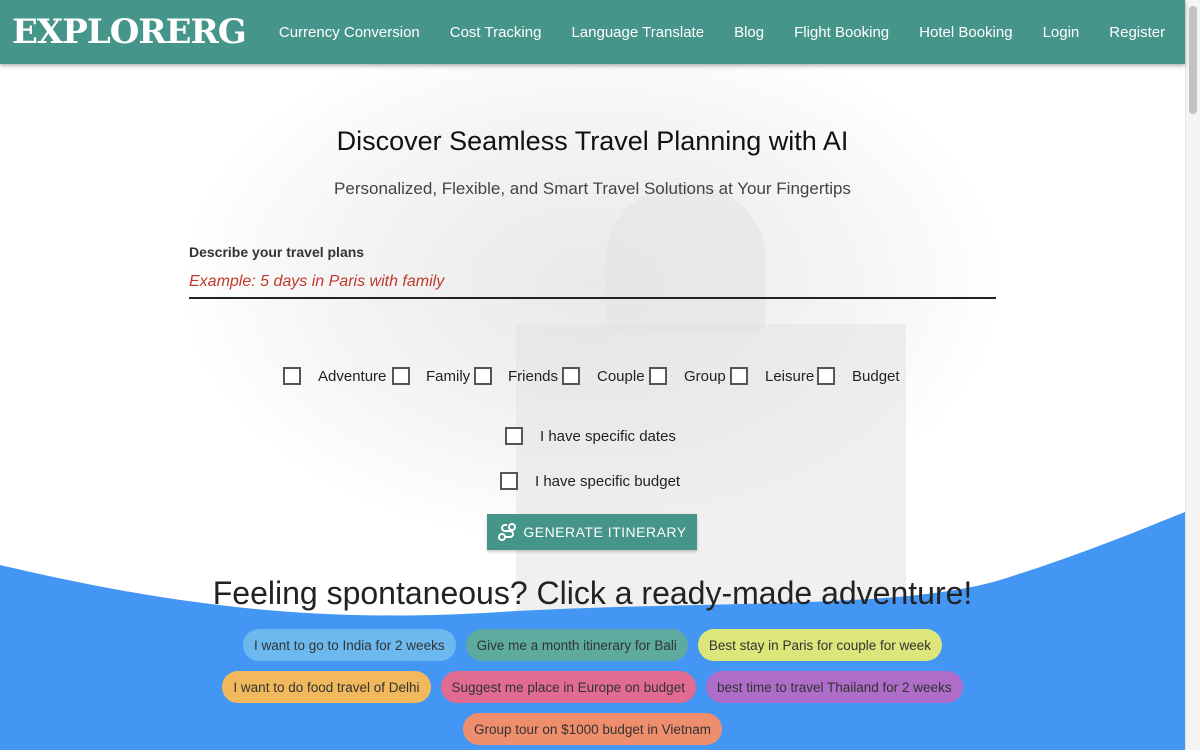 This screenshot has width=1200, height=755. I want to click on route-icon, so click(507, 532).